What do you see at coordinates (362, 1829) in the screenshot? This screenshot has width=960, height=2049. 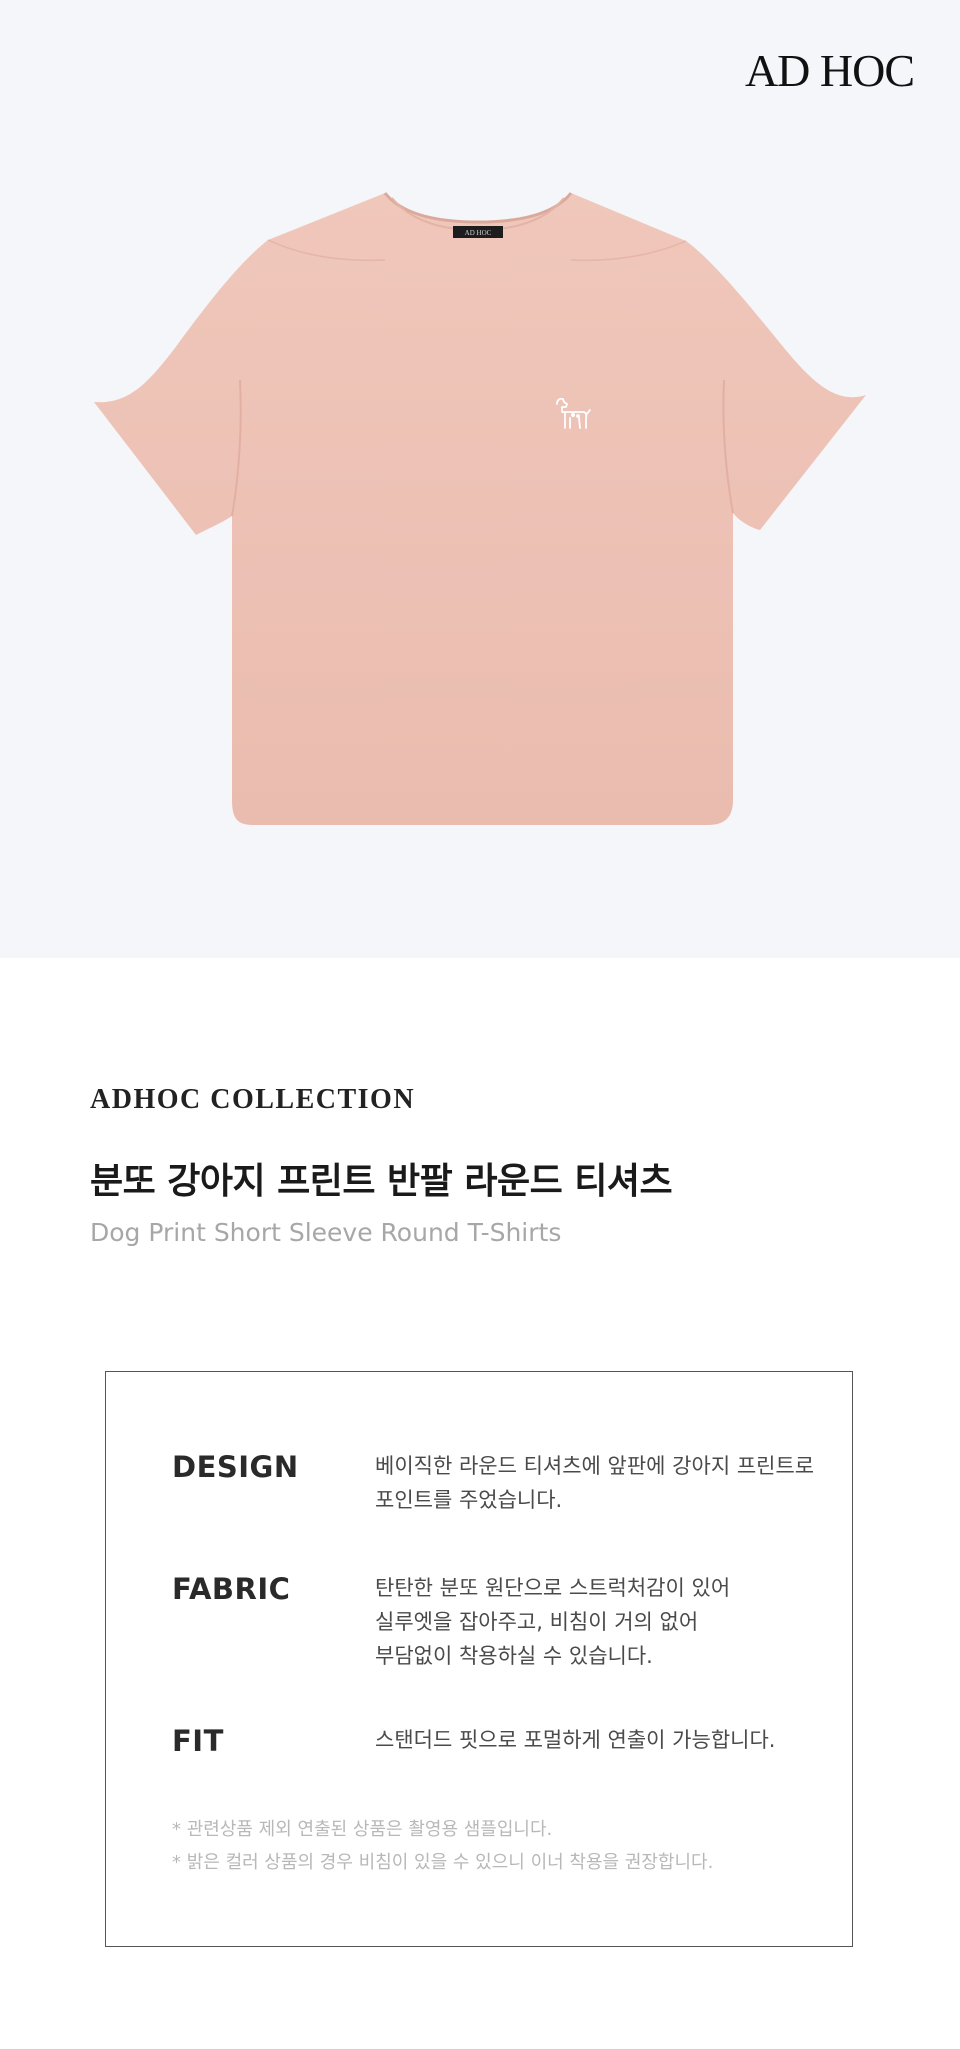 I see `note-line: * 관련상품 제외 연출된 상품은 촬영용 샘플입니다.` at bounding box center [362, 1829].